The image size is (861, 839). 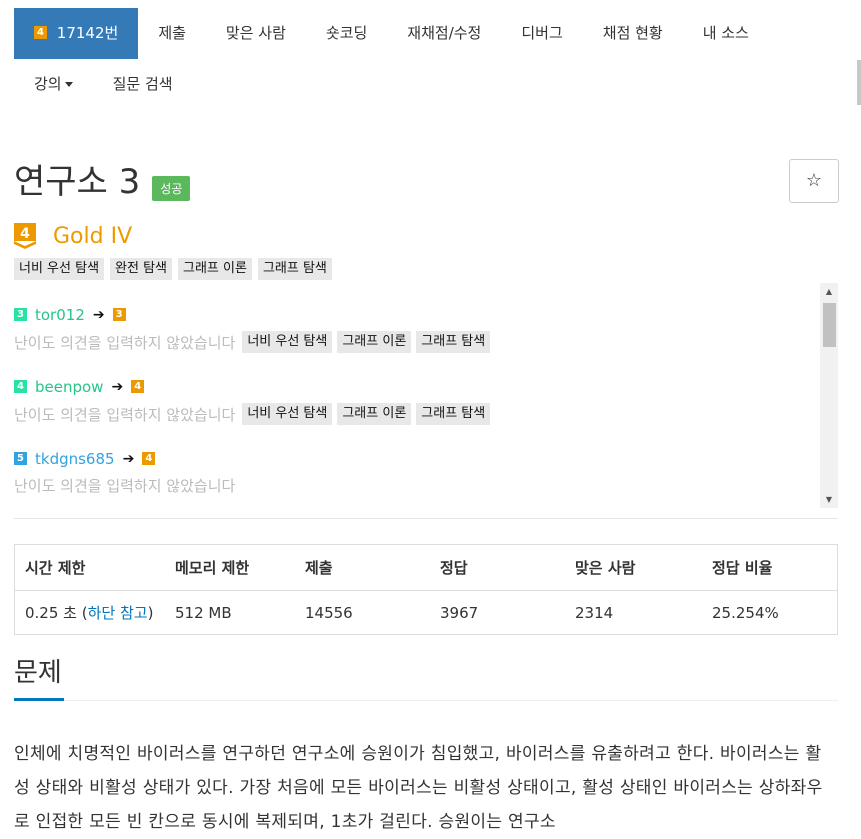 What do you see at coordinates (230, 567) in the screenshot?
I see `header-memory-limit: 메모리 제한` at bounding box center [230, 567].